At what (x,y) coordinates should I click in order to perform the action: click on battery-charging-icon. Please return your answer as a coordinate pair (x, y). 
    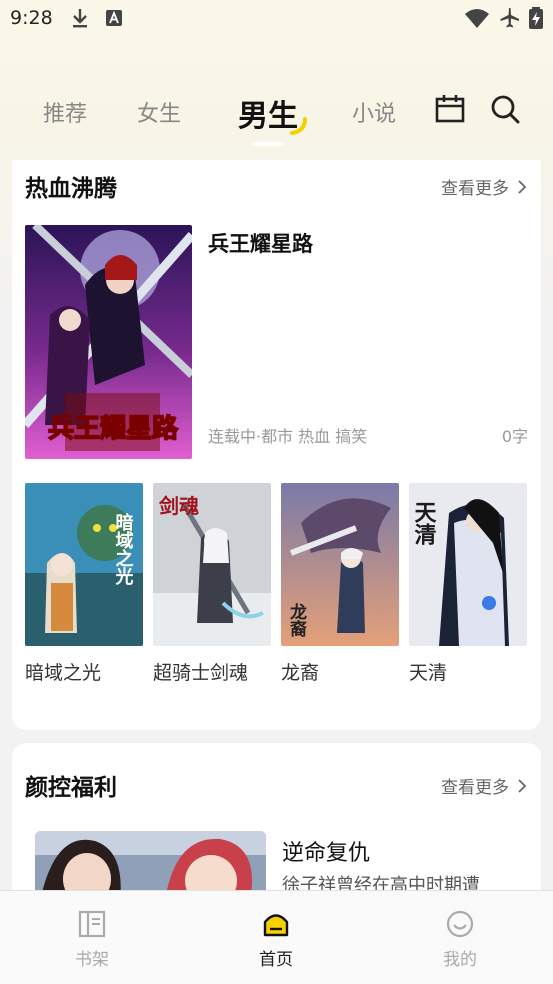
    Looking at the image, I should click on (536, 18).